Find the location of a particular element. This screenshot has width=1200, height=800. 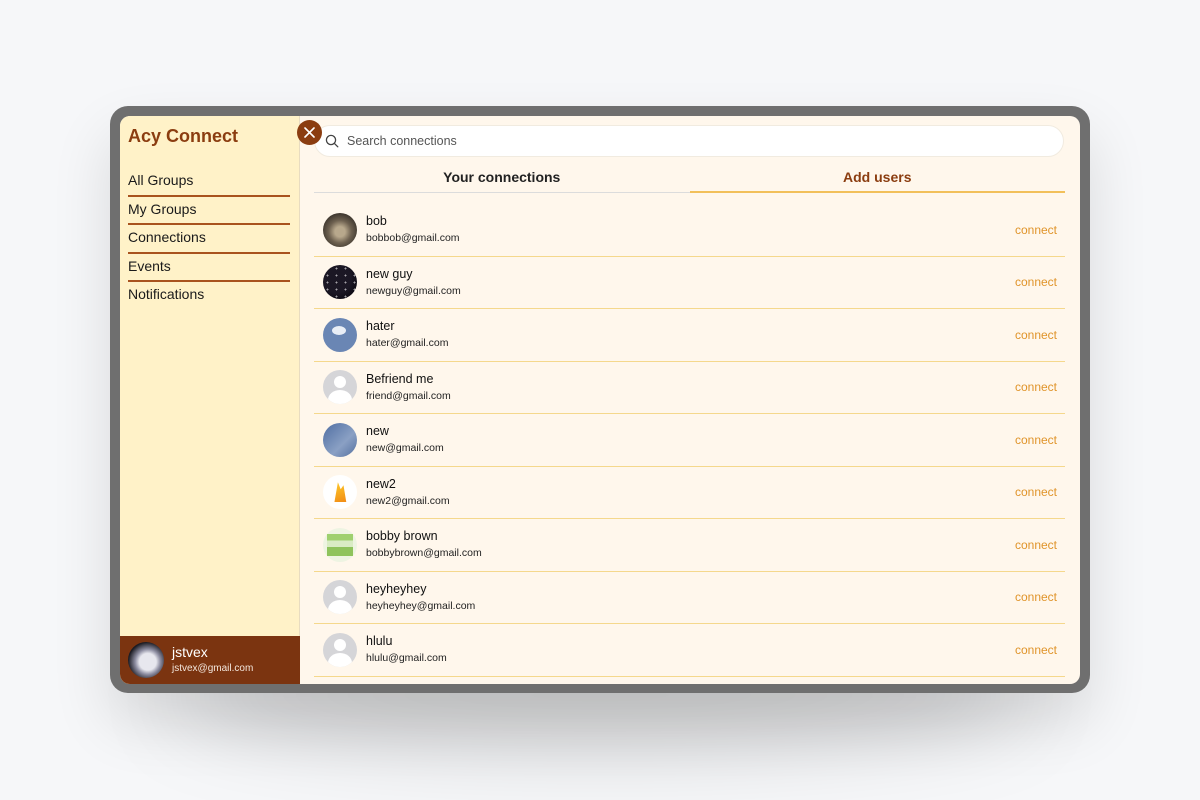

user-name: hater is located at coordinates (380, 326).